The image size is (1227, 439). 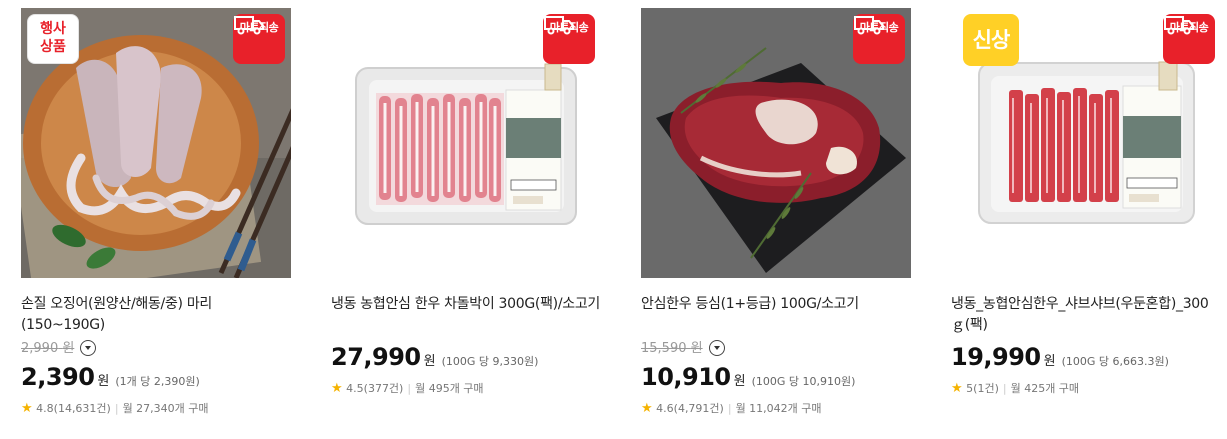 I want to click on event-badge: 행사 상품, so click(x=53, y=39).